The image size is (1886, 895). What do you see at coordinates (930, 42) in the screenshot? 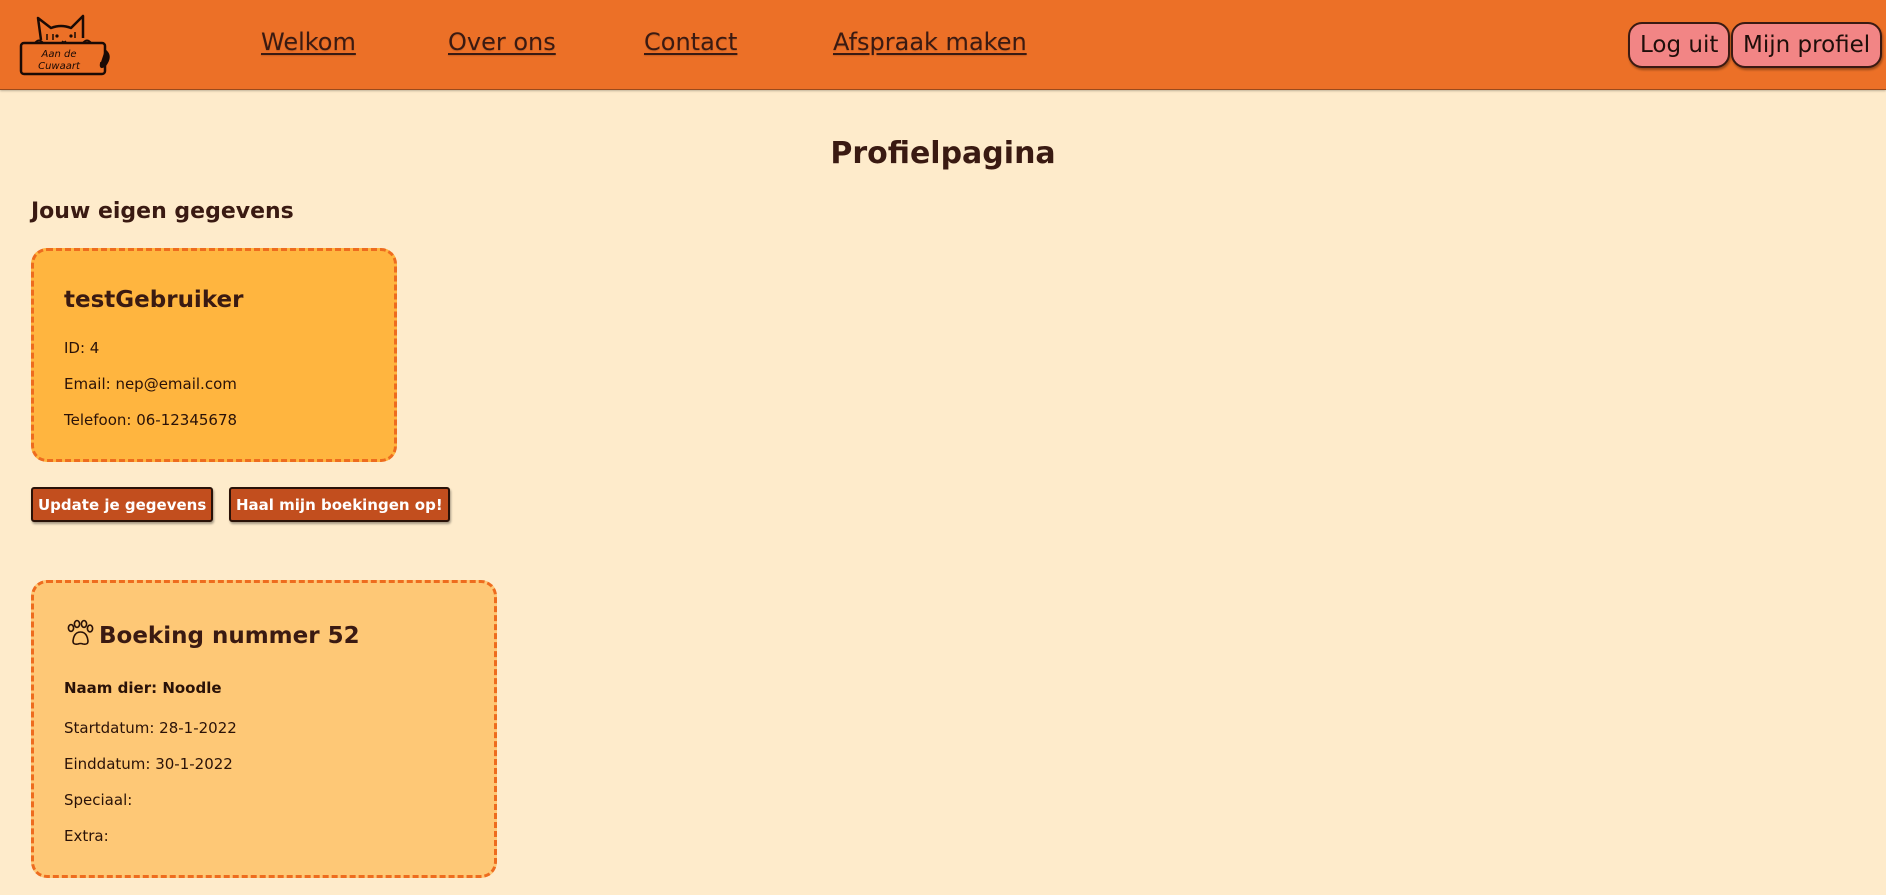
I see `nav-link-afspraak-maken: Afspraak maken` at bounding box center [930, 42].